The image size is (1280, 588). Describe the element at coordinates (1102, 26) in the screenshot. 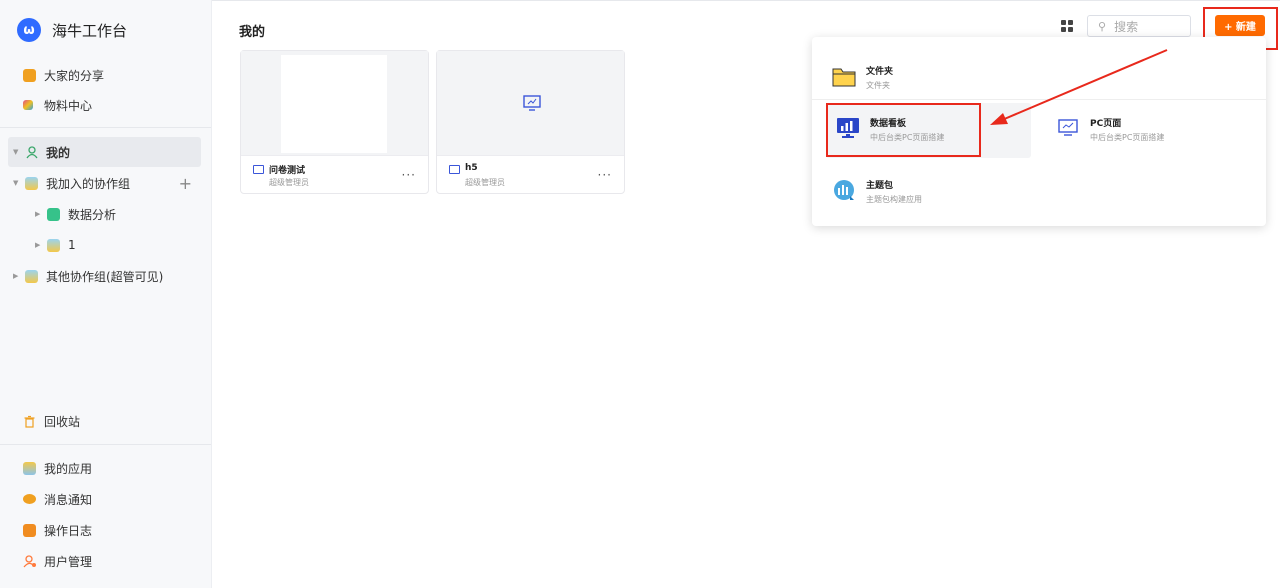

I see `search-icon: ⚲` at that location.